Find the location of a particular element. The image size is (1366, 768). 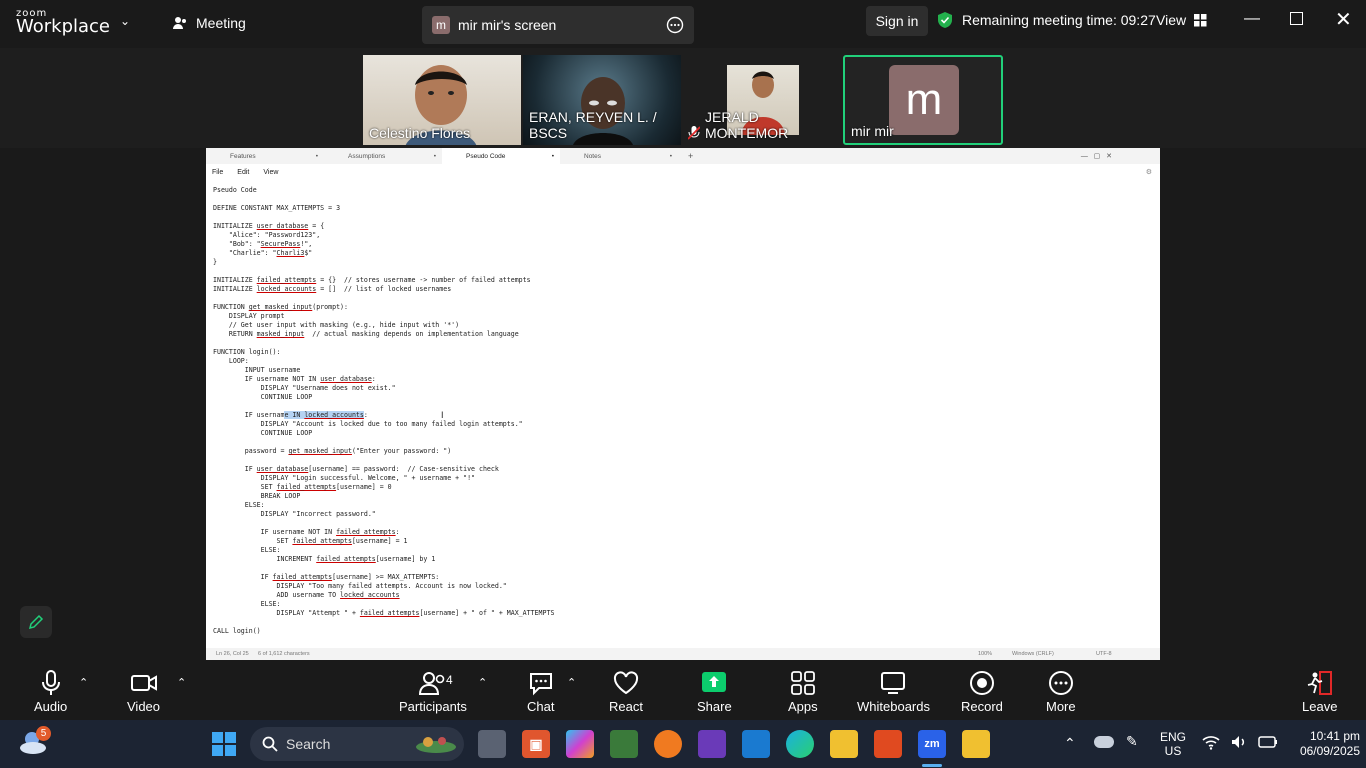

show-hidden-icons-chevron-icon: ⌃ is located at coordinates (1070, 743).